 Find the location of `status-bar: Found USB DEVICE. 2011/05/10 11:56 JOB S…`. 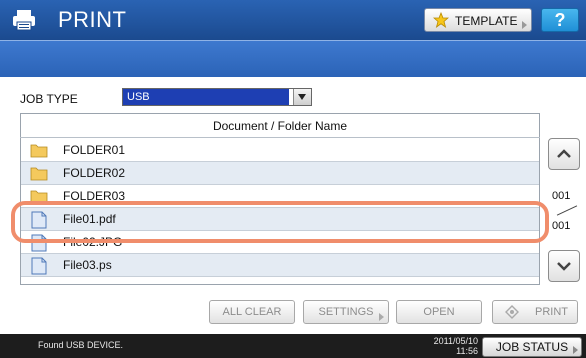

status-bar: Found USB DEVICE. 2011/05/10 11:56 JOB S… is located at coordinates (293, 346).